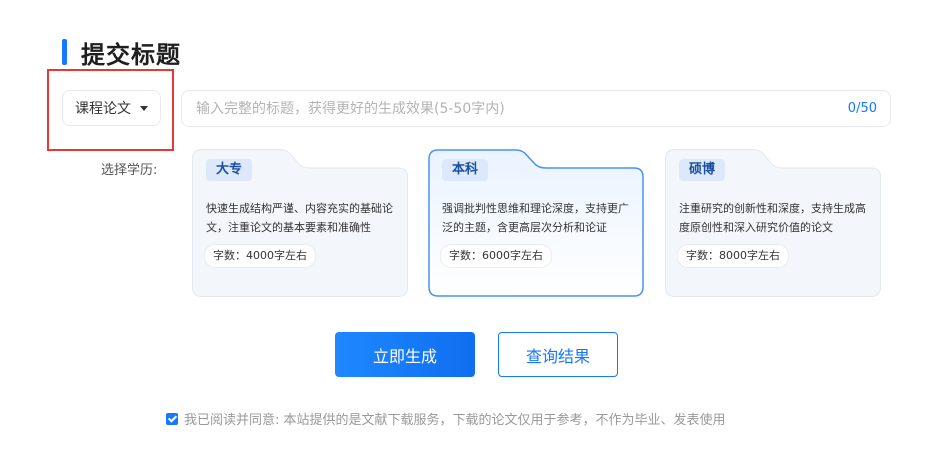 The image size is (941, 456). I want to click on card-description: 快速生成结构严谨、内容充实的基础论文，注重论文的基本要素和准确性, so click(299, 218).